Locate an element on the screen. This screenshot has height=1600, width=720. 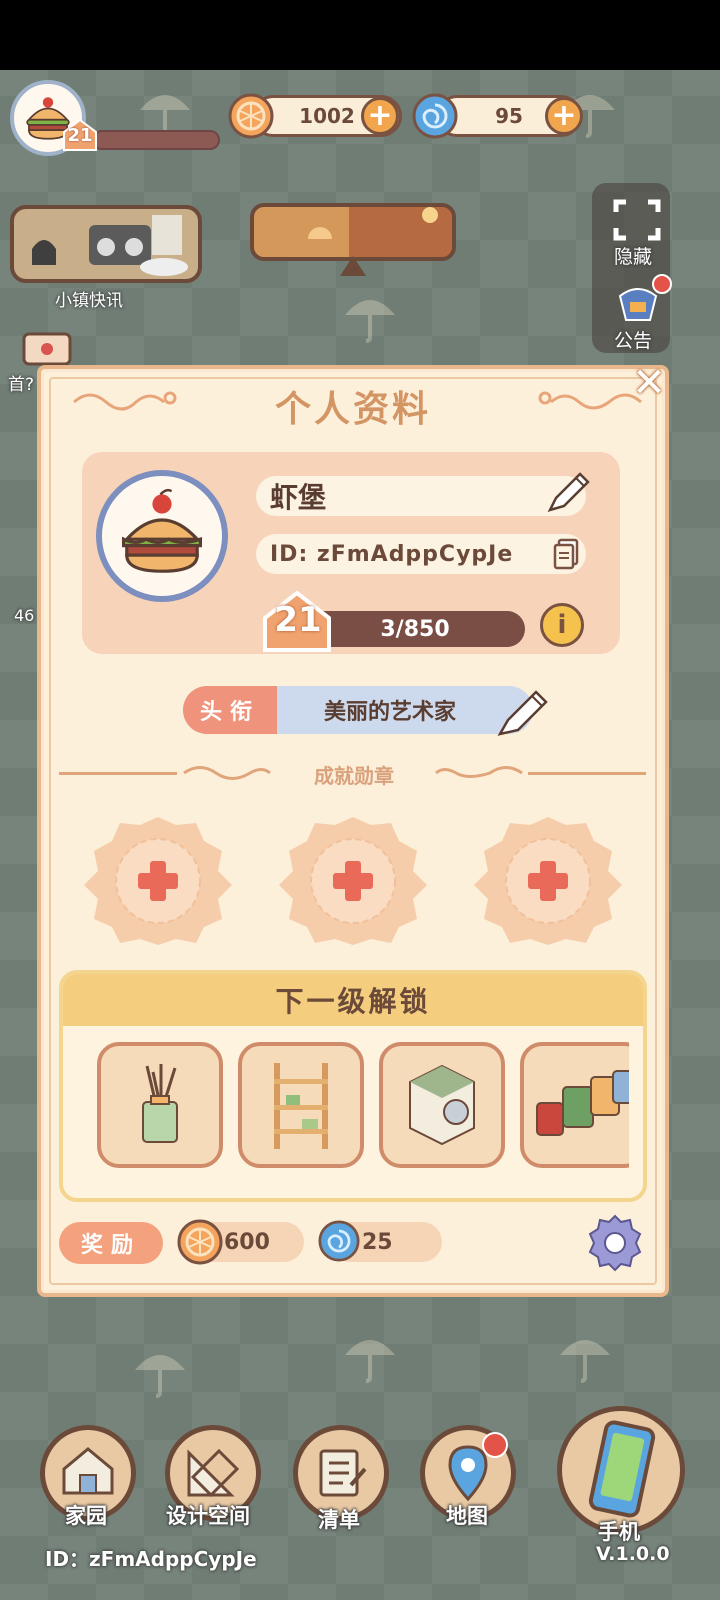
hide-ui-icon is located at coordinates (637, 220).